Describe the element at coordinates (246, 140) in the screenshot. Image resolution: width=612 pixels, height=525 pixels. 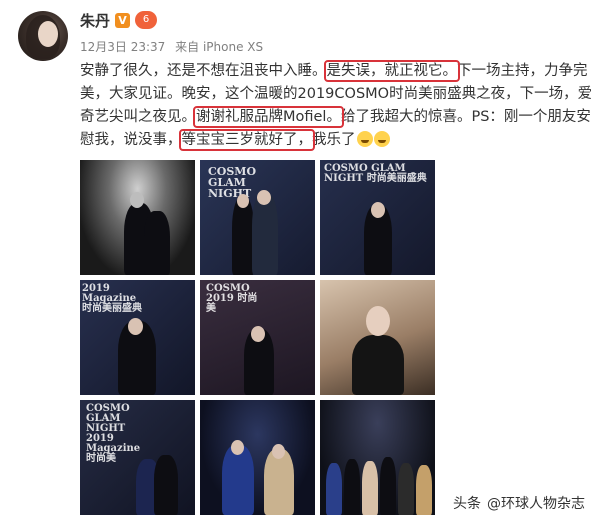
I see `highlight-box-3: 等宝宝三岁就好了，` at that location.